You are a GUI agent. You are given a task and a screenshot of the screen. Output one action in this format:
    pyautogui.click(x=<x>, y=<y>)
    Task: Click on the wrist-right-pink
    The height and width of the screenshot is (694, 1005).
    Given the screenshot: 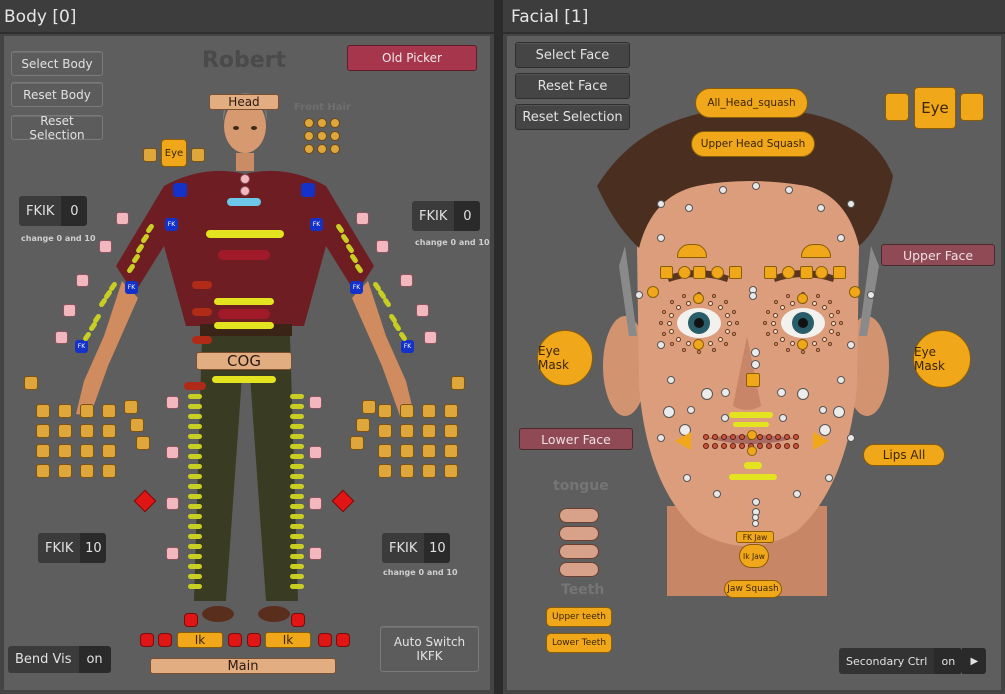 What is the action you would take?
    pyautogui.click(x=430, y=337)
    